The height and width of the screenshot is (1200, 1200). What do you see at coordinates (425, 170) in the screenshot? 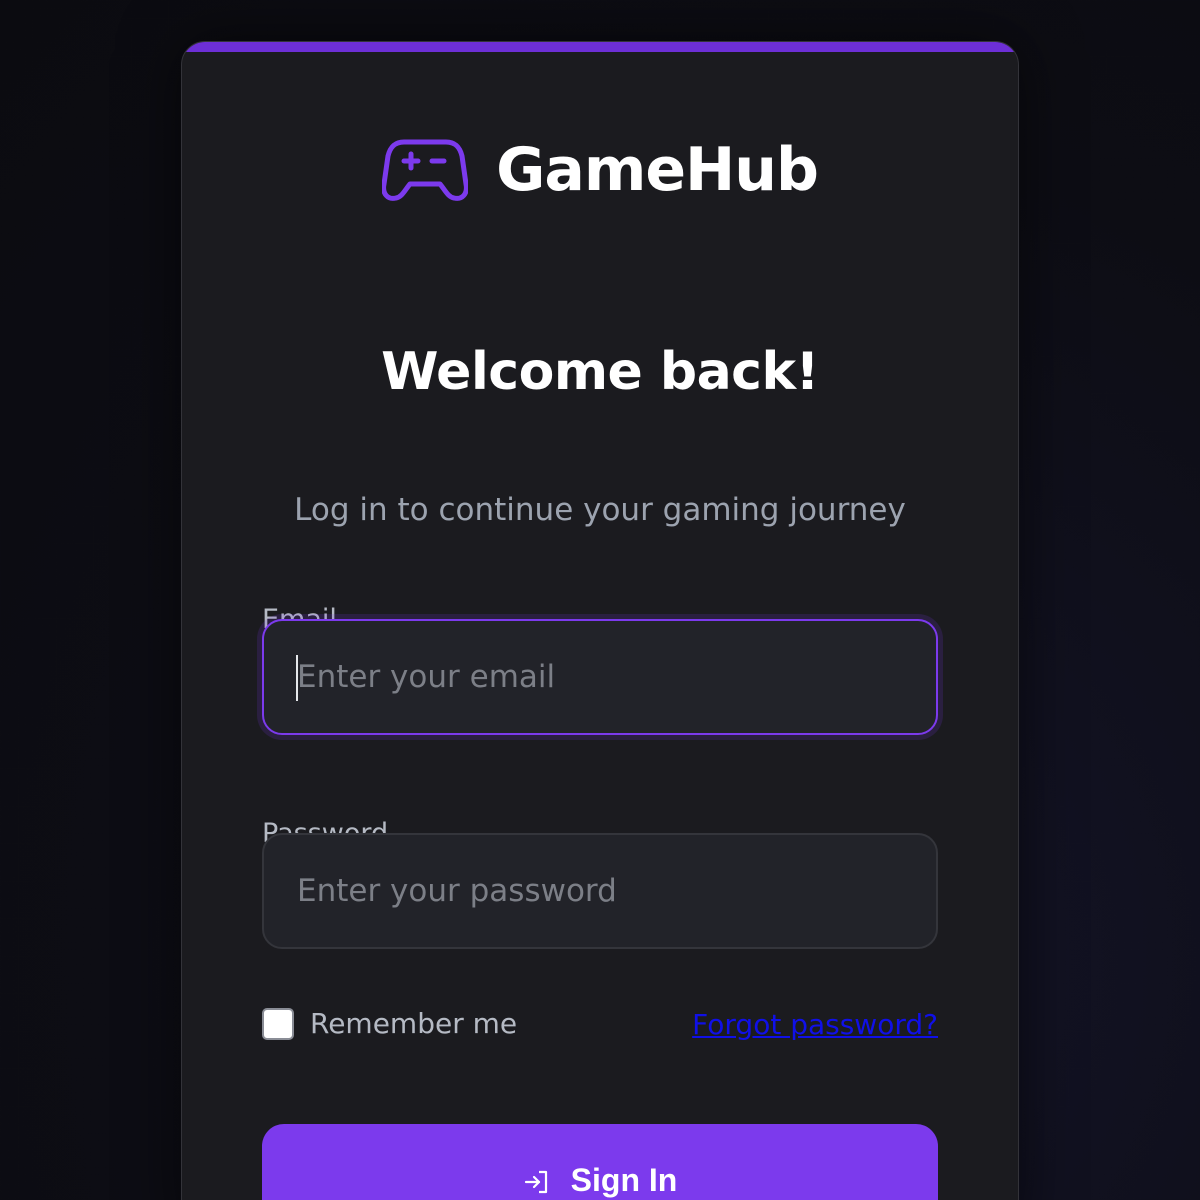
I see `gamepad-icon` at bounding box center [425, 170].